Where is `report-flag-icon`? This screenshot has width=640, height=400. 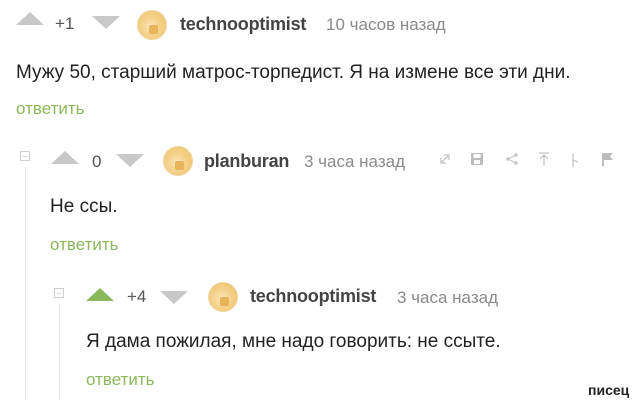 report-flag-icon is located at coordinates (608, 159).